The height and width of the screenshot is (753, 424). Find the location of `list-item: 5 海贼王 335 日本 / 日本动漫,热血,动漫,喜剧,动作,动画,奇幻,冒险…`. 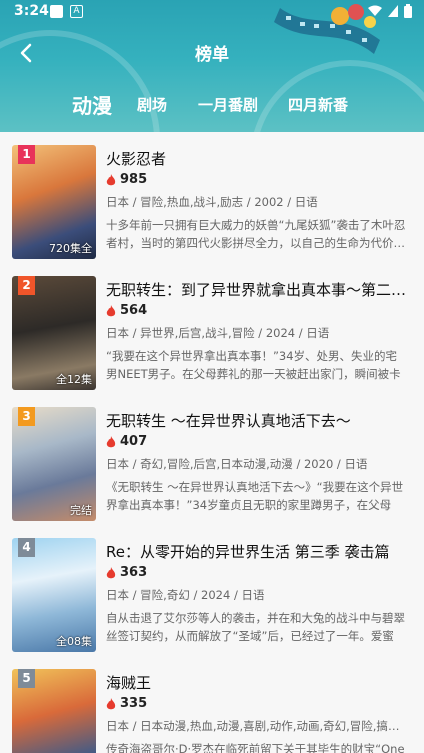

list-item: 5 海贼王 335 日本 / 日本动漫,热血,动漫,喜剧,动作,动画,奇幻,冒险… is located at coordinates (212, 704).